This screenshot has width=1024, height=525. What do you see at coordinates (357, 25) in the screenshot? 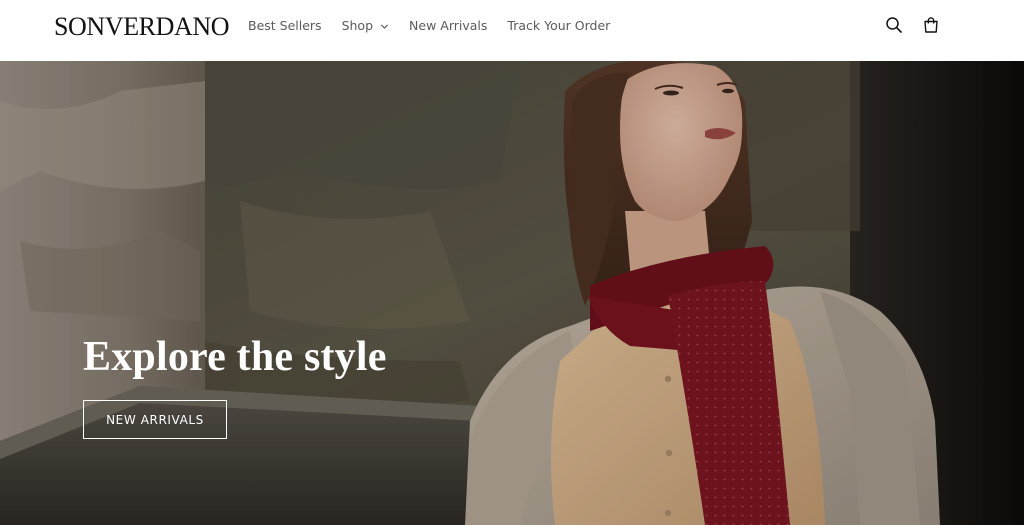
I see `nav-label: Shop` at bounding box center [357, 25].